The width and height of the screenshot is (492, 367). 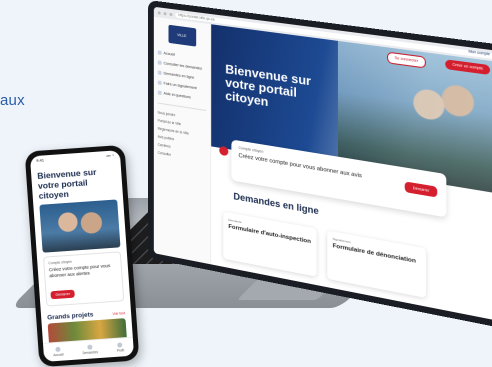 What do you see at coordinates (268, 85) in the screenshot?
I see `hero-title: Bienvenue sur votre portail citoyen` at bounding box center [268, 85].